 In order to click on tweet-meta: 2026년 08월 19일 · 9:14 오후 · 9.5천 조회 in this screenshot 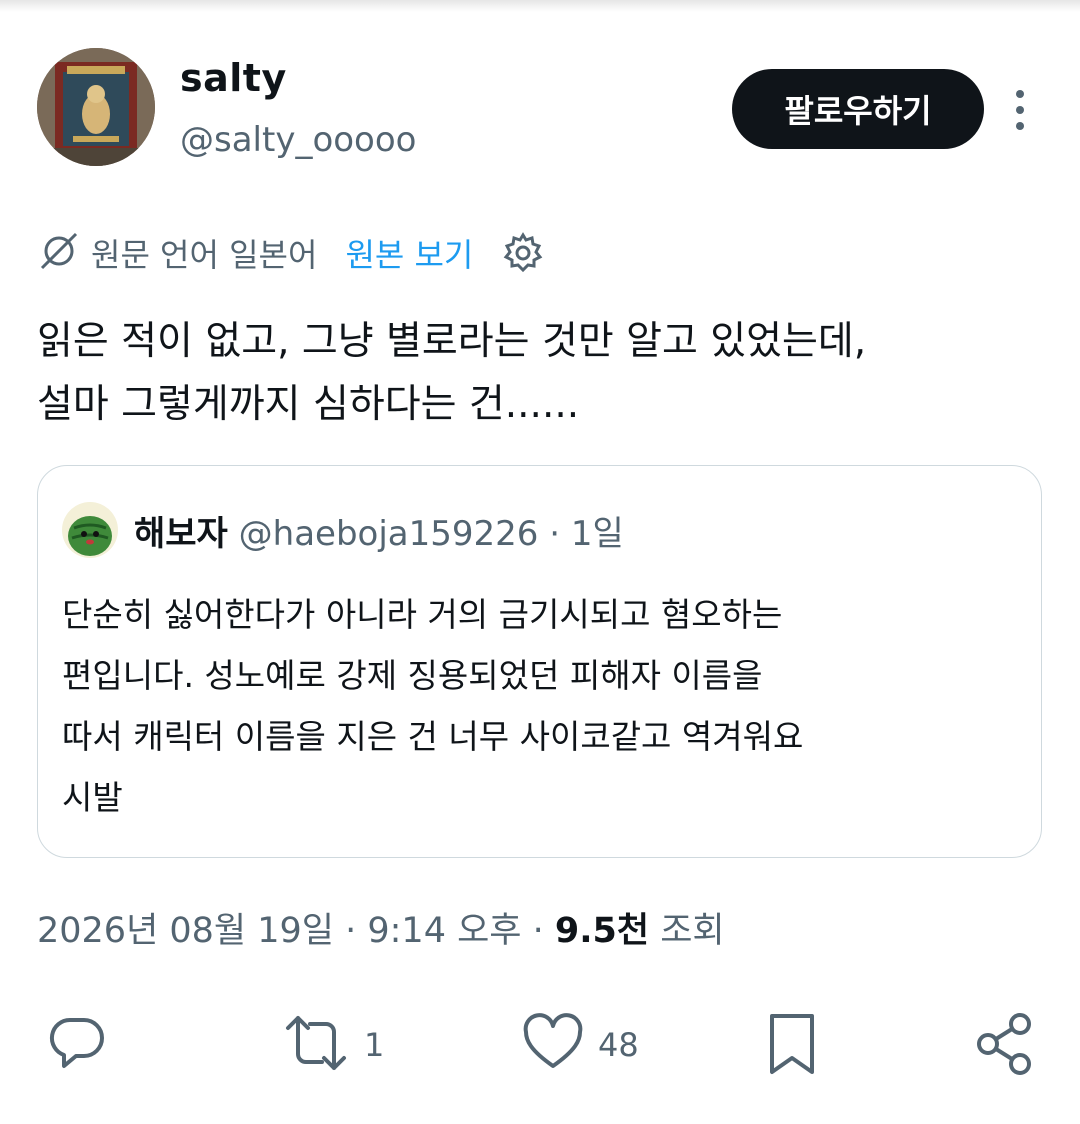, I will do `click(381, 927)`.